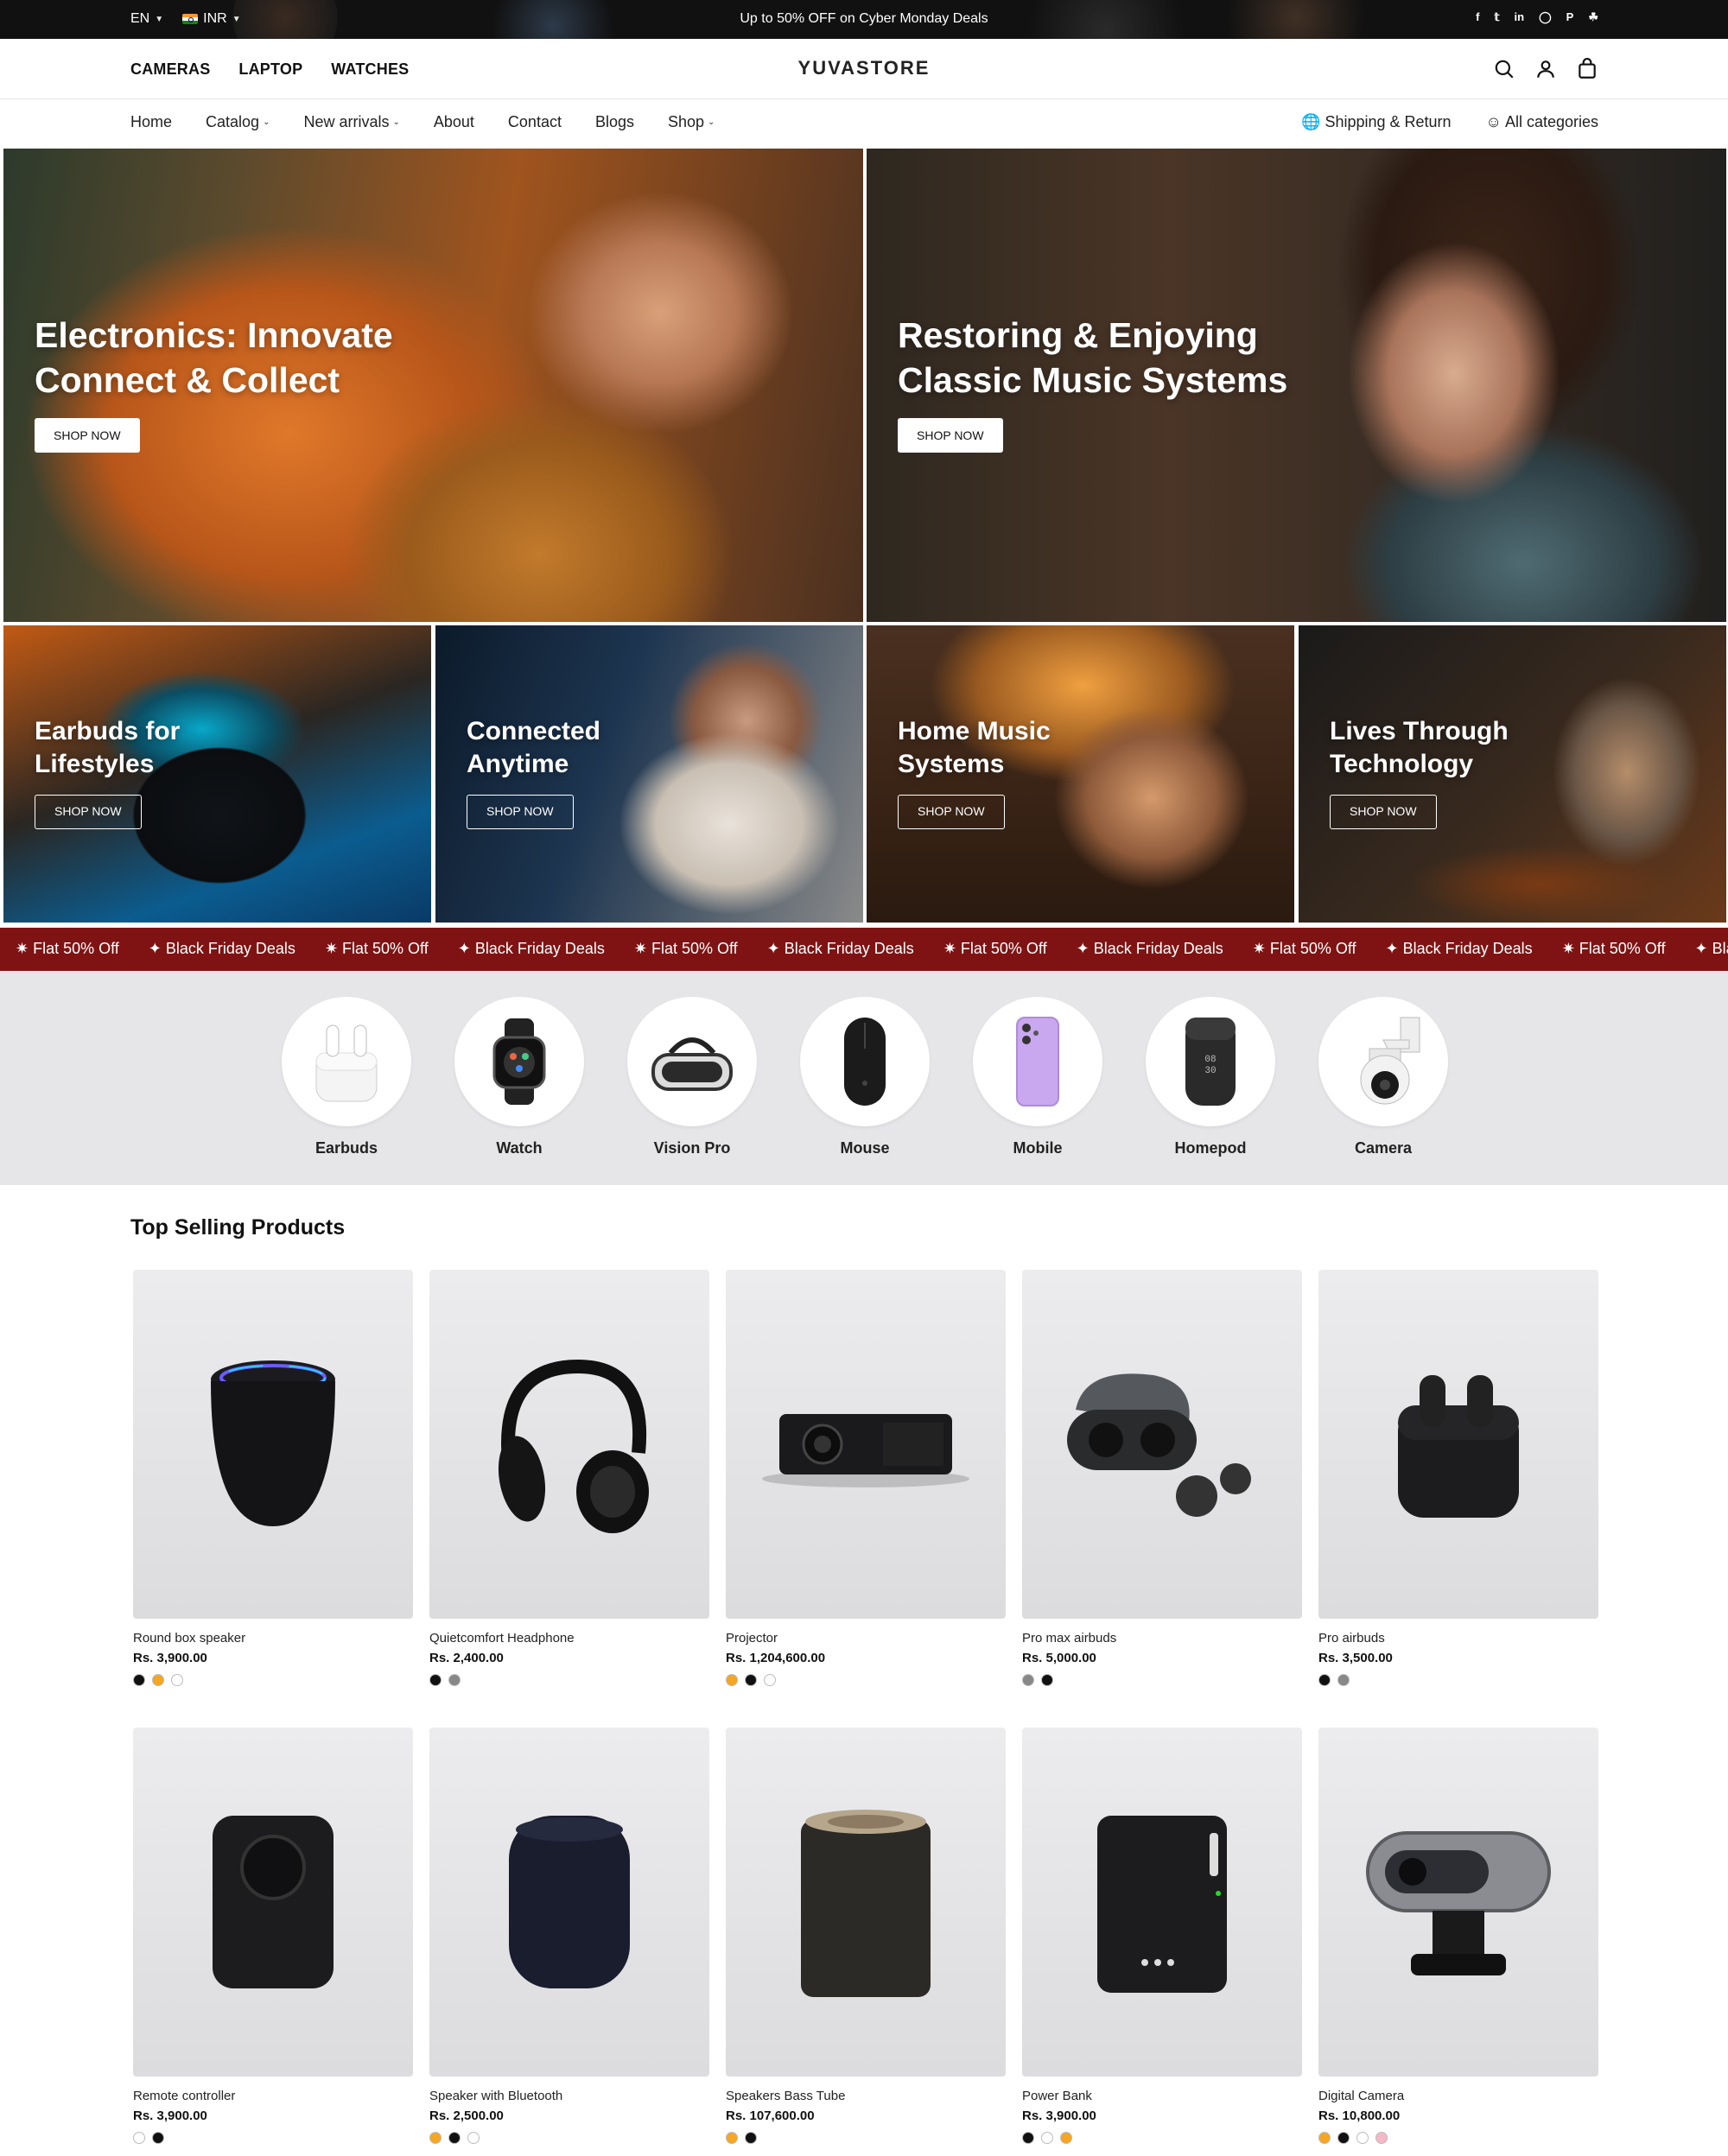 This screenshot has width=1728, height=2156. I want to click on category-vision-pro: Vision Pro, so click(692, 1077).